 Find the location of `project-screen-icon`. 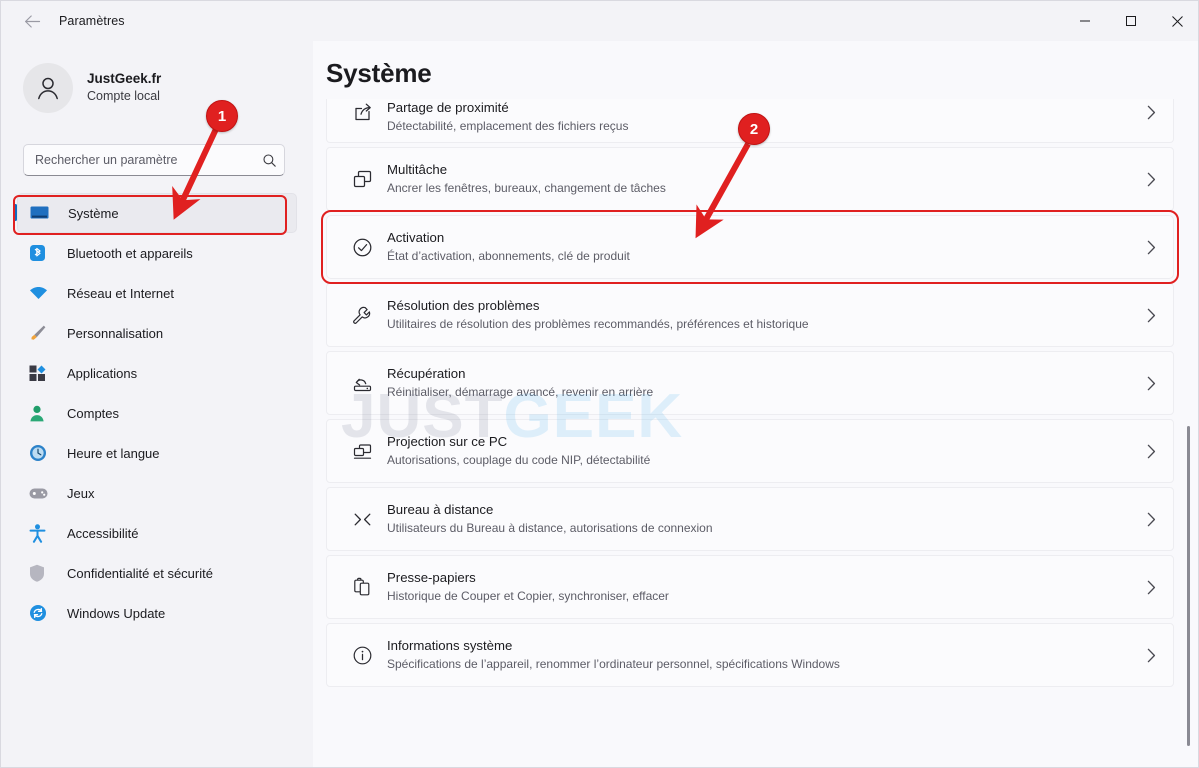

project-screen-icon is located at coordinates (362, 451).